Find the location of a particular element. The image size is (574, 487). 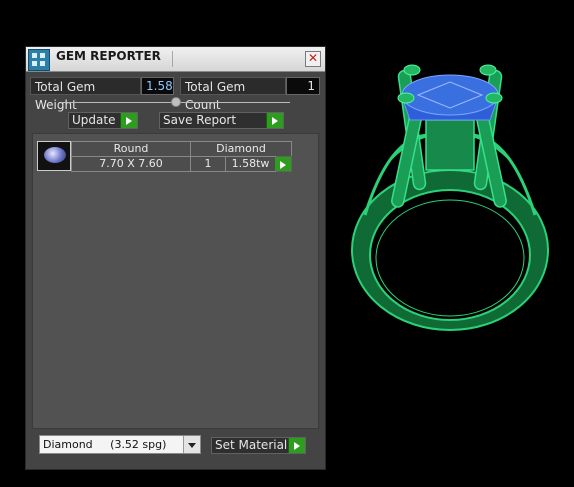

title-divider is located at coordinates (172, 59).